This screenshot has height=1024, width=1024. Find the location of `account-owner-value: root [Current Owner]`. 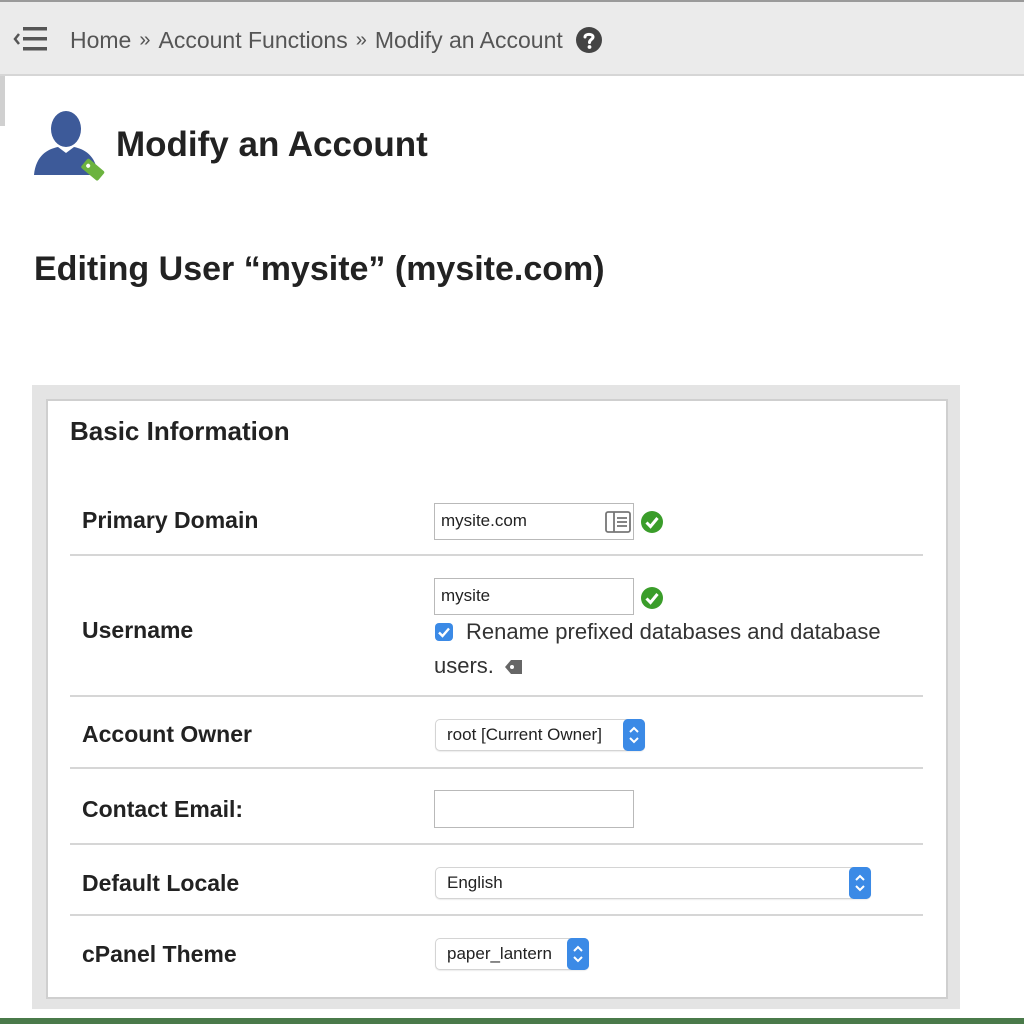

account-owner-value: root [Current Owner] is located at coordinates (524, 734).